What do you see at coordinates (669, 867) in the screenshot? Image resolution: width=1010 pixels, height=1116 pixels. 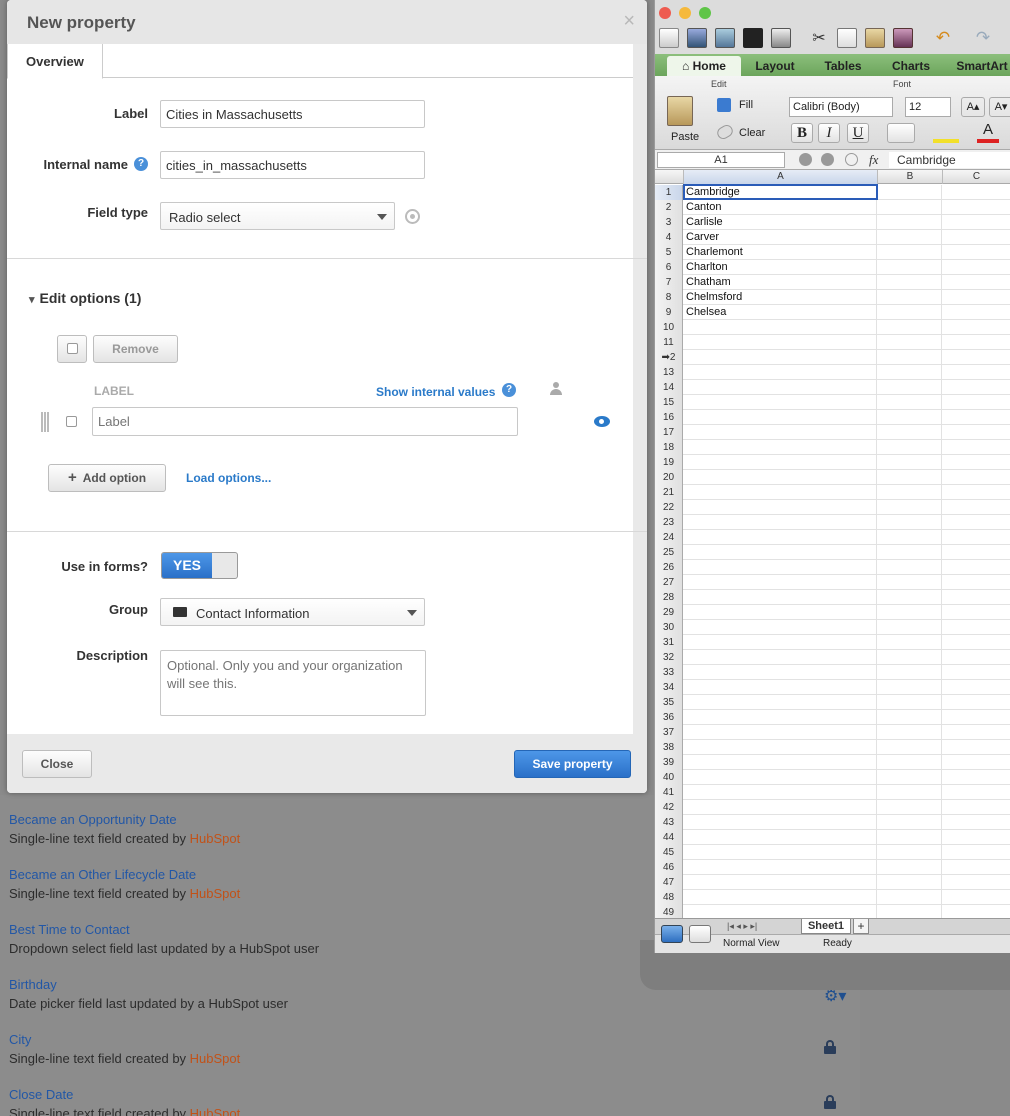 I see `row-header: 46` at bounding box center [669, 867].